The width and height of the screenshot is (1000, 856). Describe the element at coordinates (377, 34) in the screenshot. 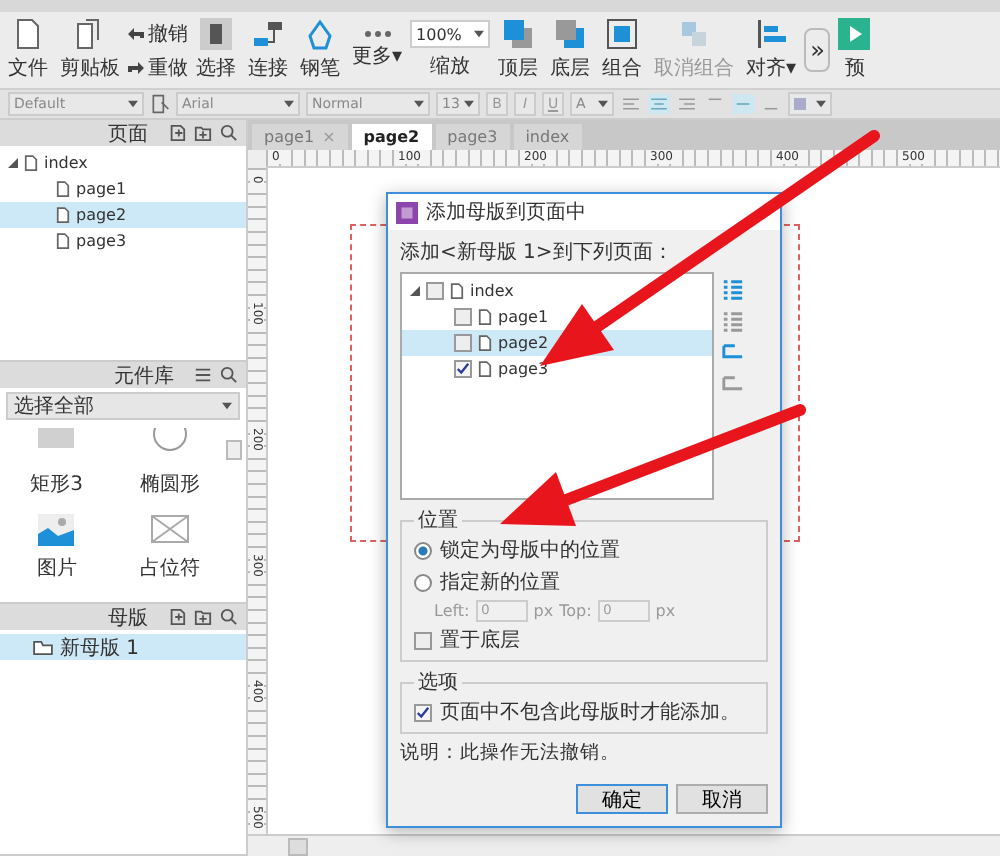

I see `dots-icon` at that location.